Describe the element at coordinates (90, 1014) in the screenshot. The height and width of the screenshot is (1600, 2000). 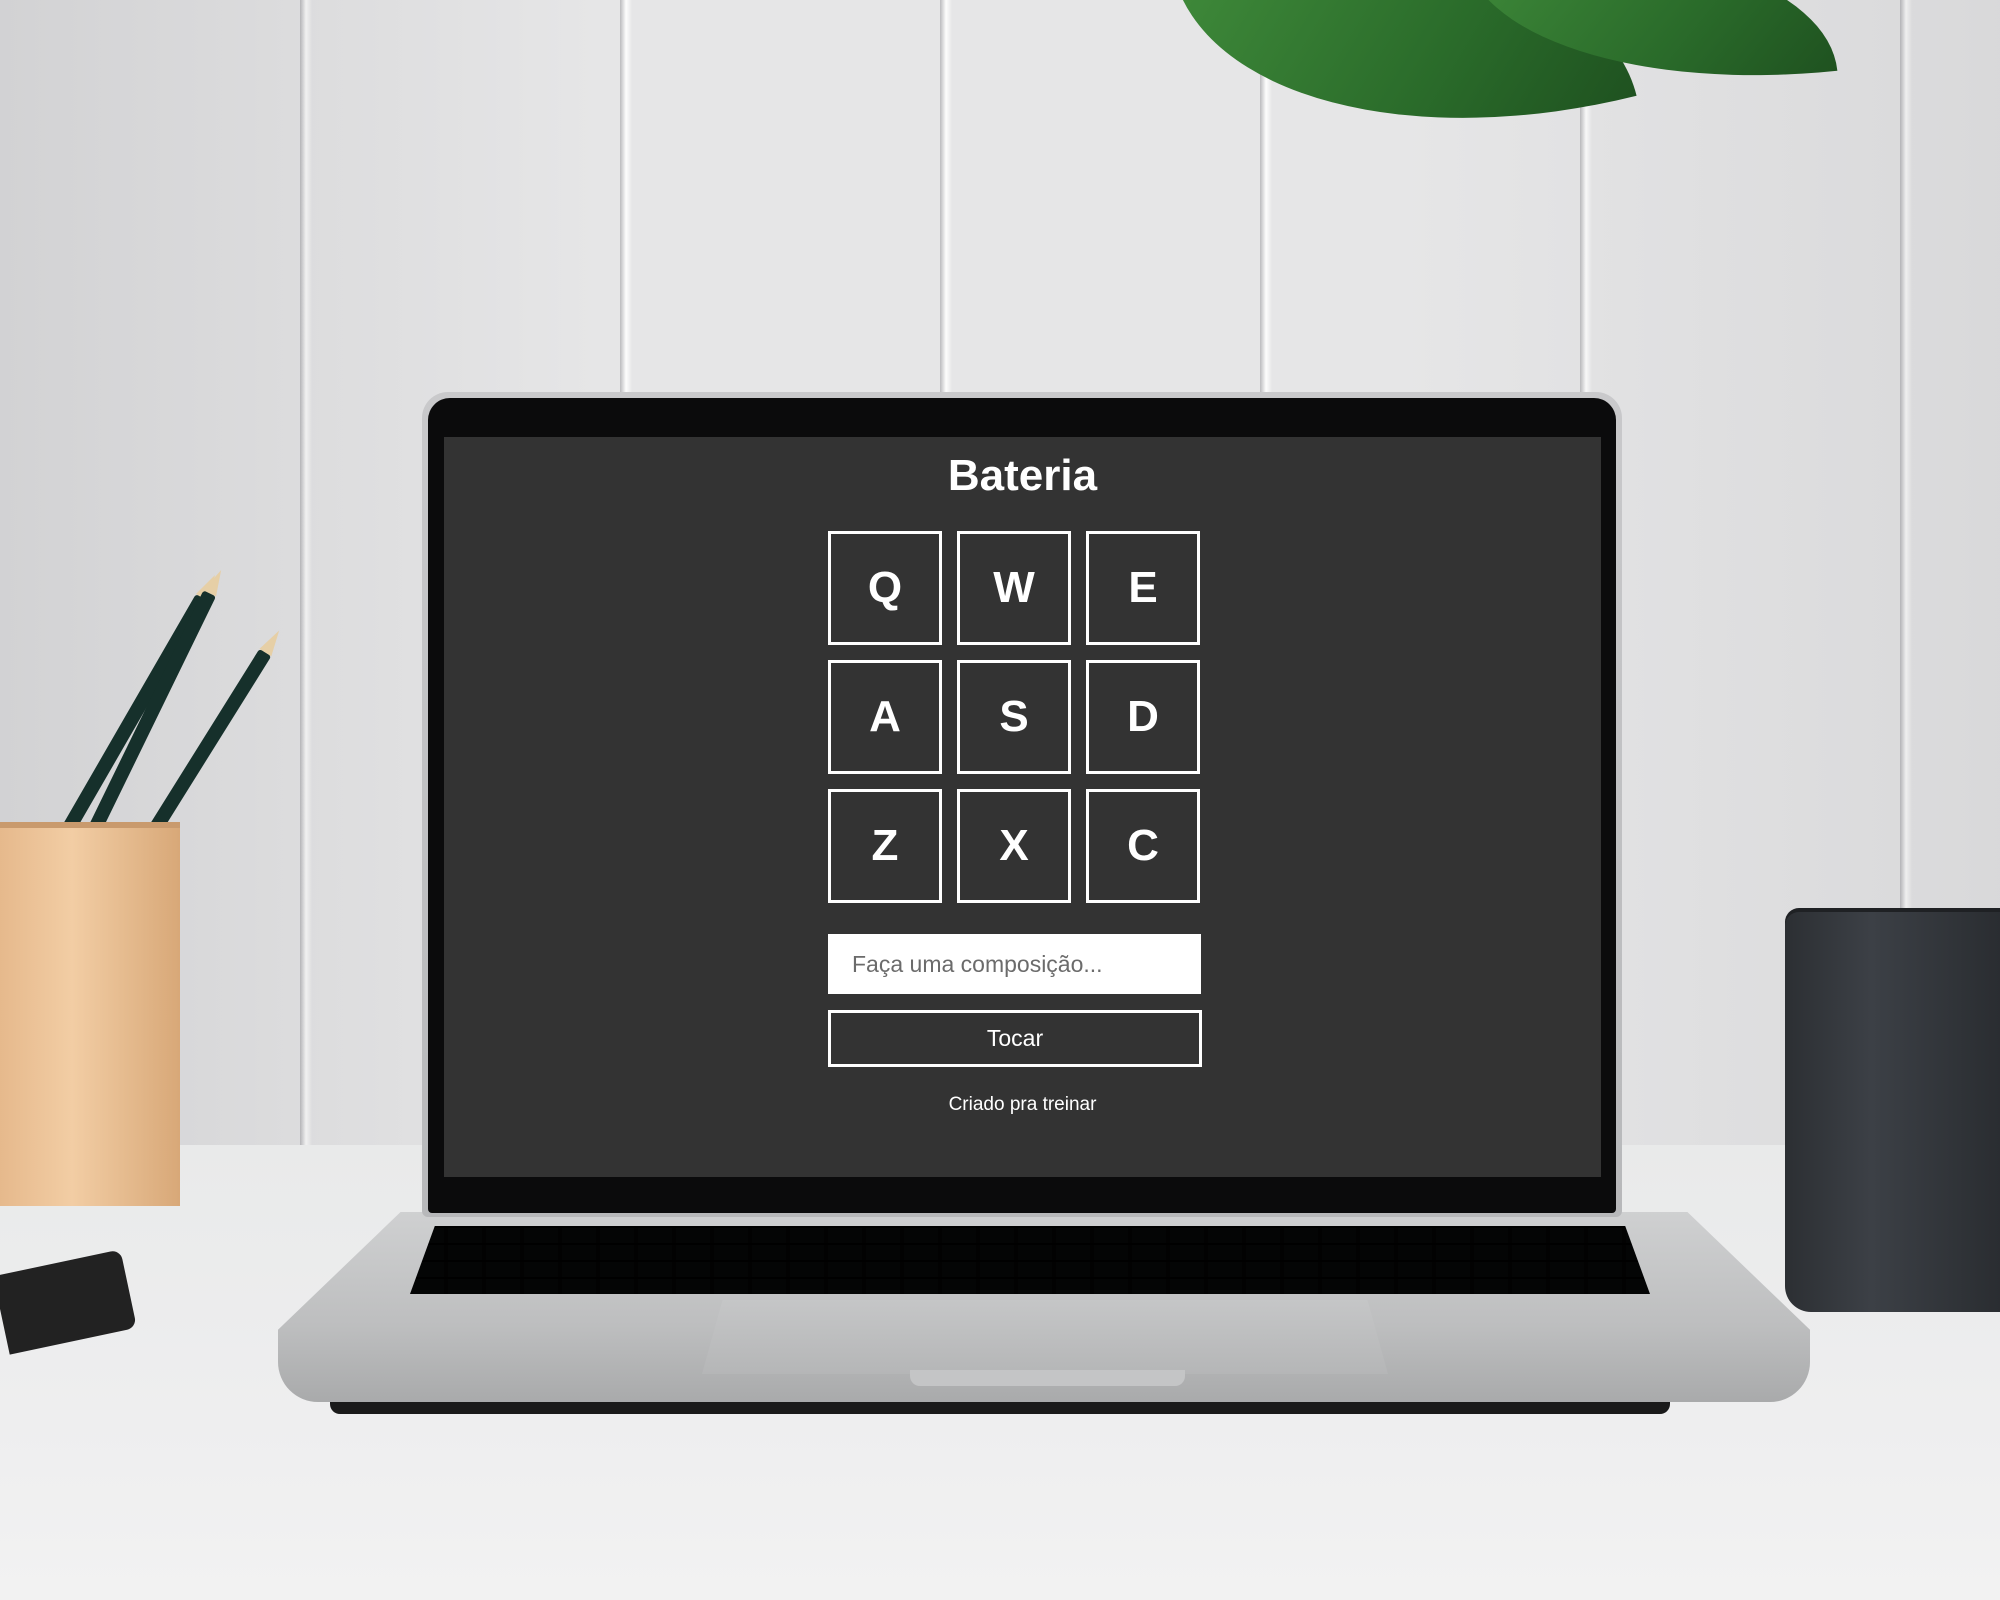
I see `pencil-cup` at that location.